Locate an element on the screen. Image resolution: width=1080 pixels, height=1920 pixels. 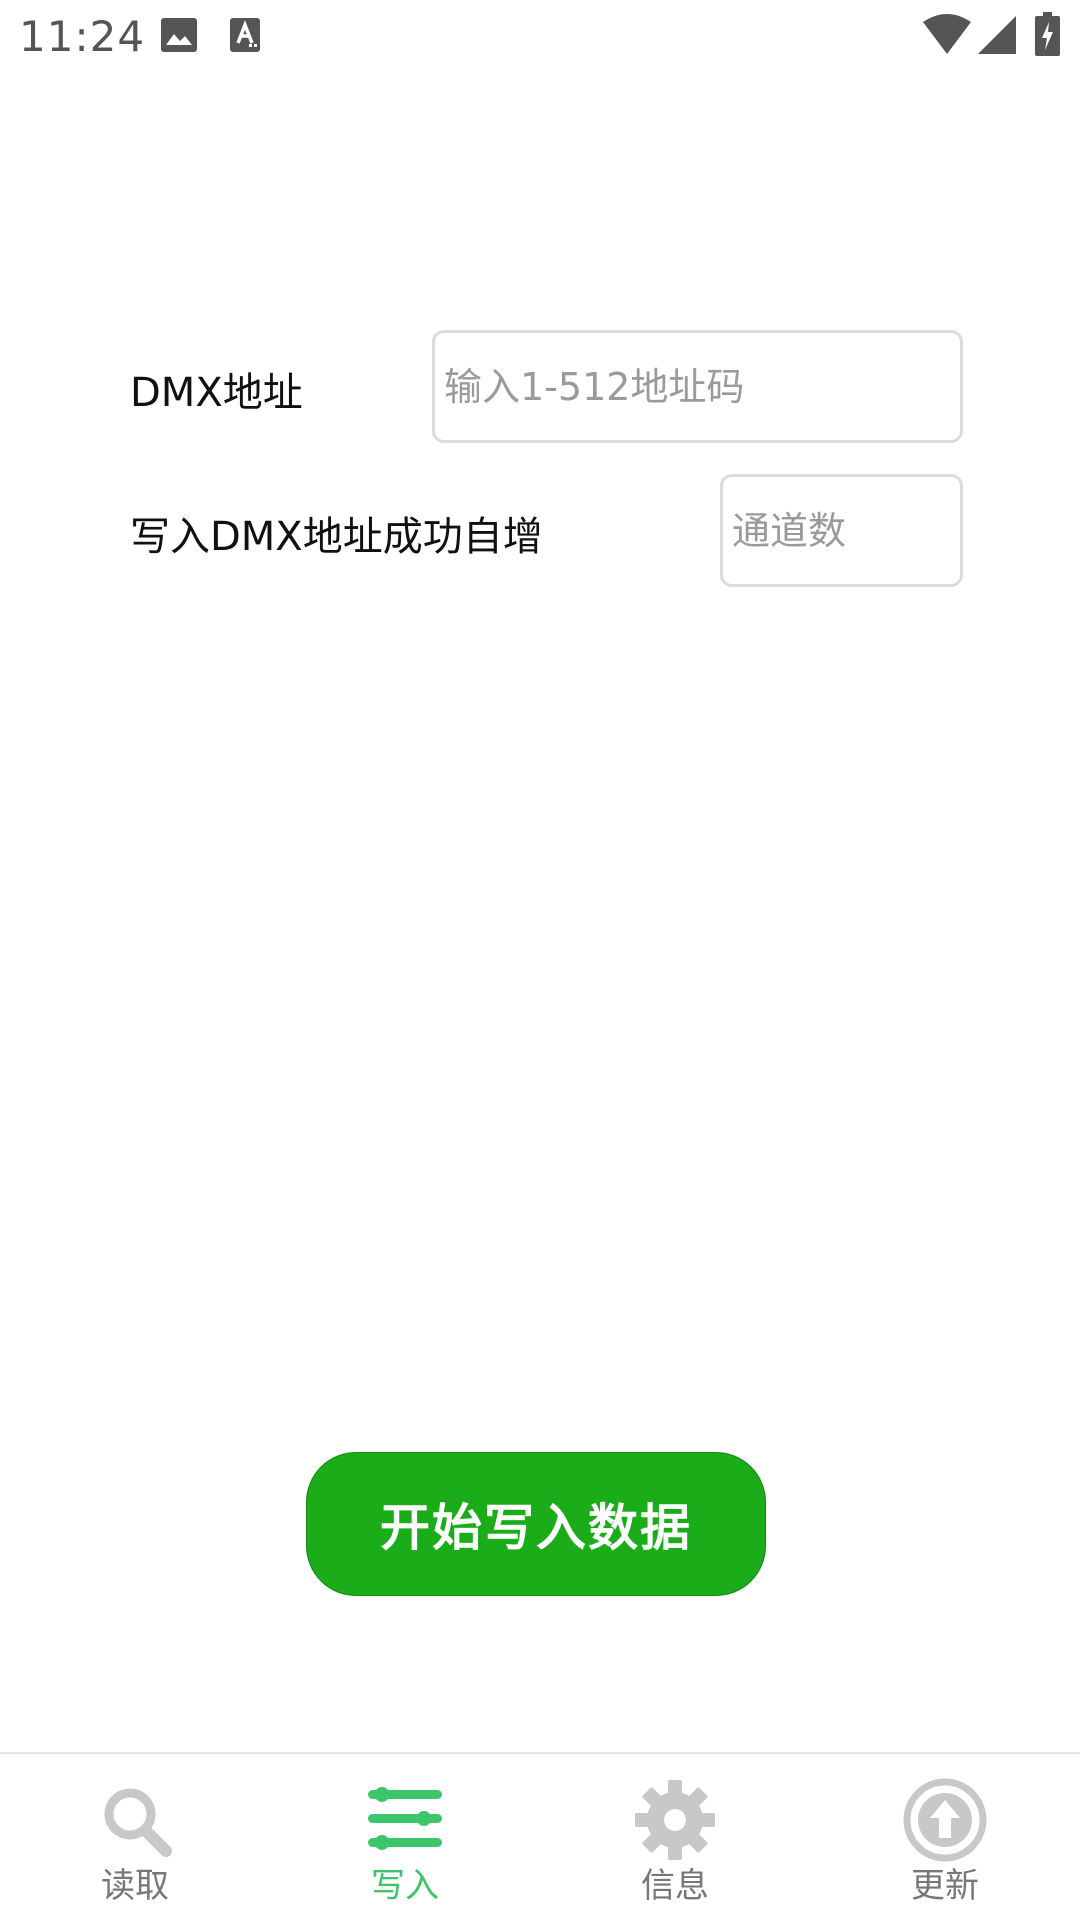
dmx-address-input is located at coordinates (697, 386).